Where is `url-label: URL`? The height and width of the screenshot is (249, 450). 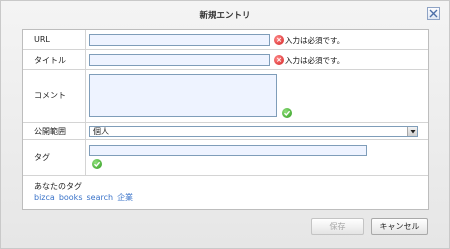 url-label: URL is located at coordinates (42, 39).